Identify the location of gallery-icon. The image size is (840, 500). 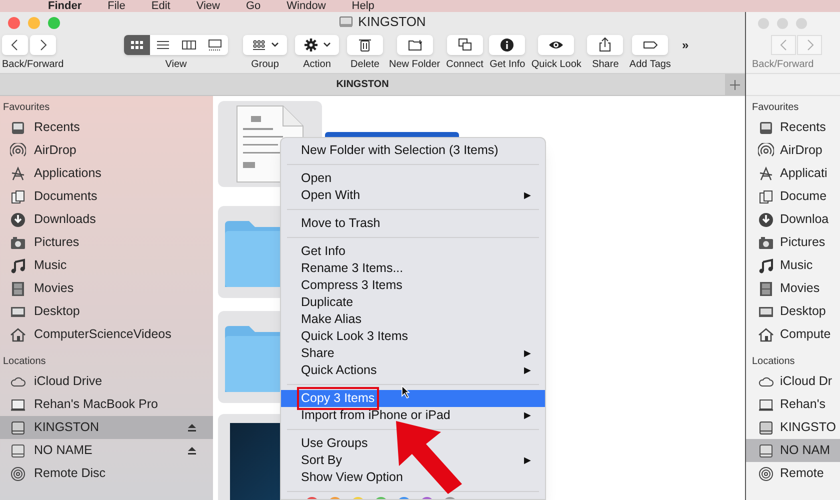
(215, 45).